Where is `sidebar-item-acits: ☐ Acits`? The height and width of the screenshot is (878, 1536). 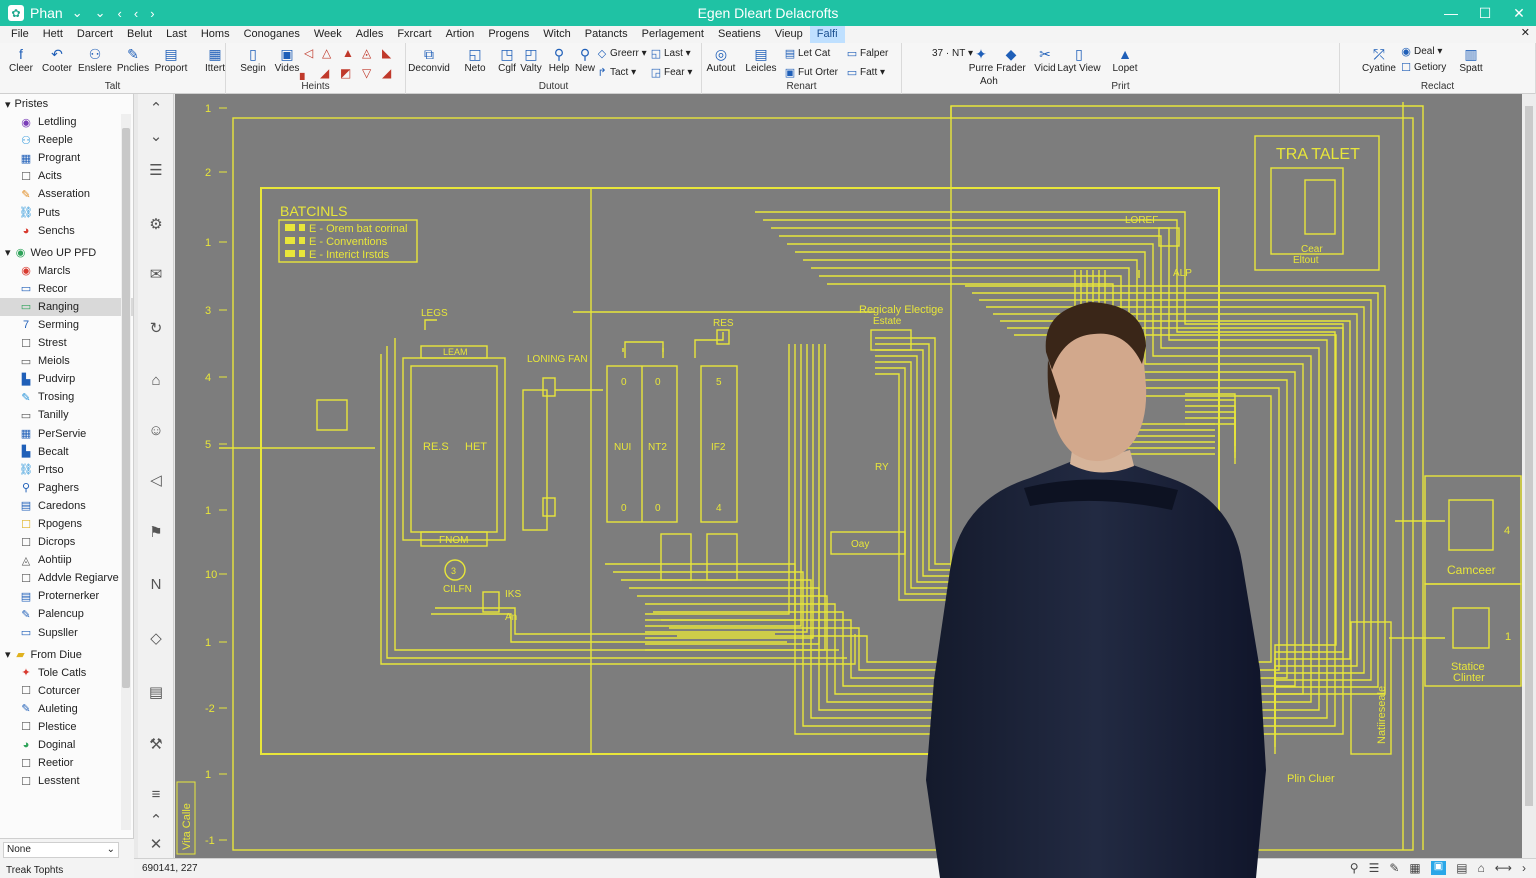 sidebar-item-acits: ☐ Acits is located at coordinates (66, 176).